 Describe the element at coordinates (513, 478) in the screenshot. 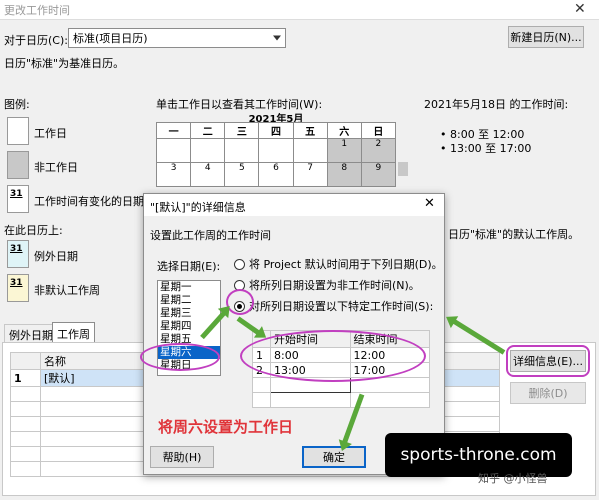

I see `zhihu-watermark: 知乎 @小怪兽` at that location.